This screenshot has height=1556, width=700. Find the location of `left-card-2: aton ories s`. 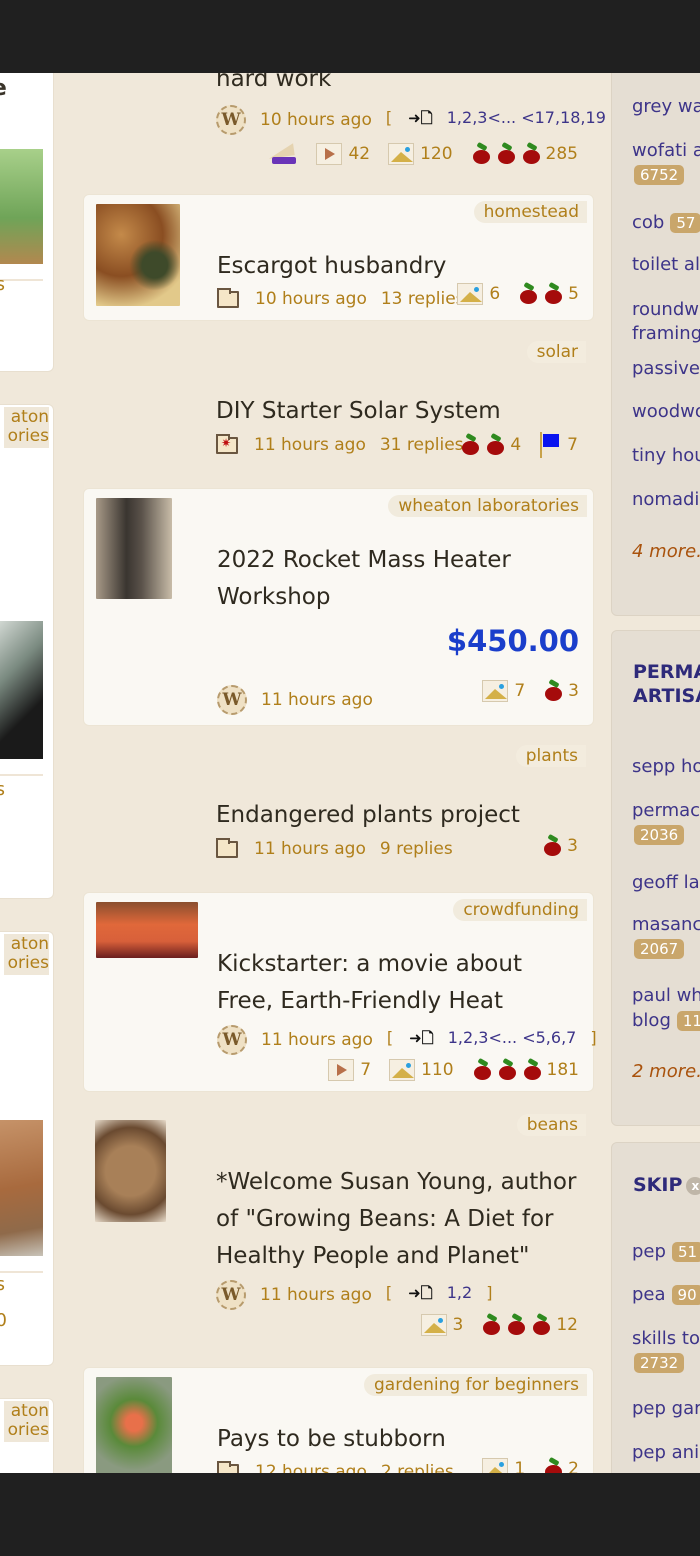

left-card-2: aton ories s is located at coordinates (27, 651).